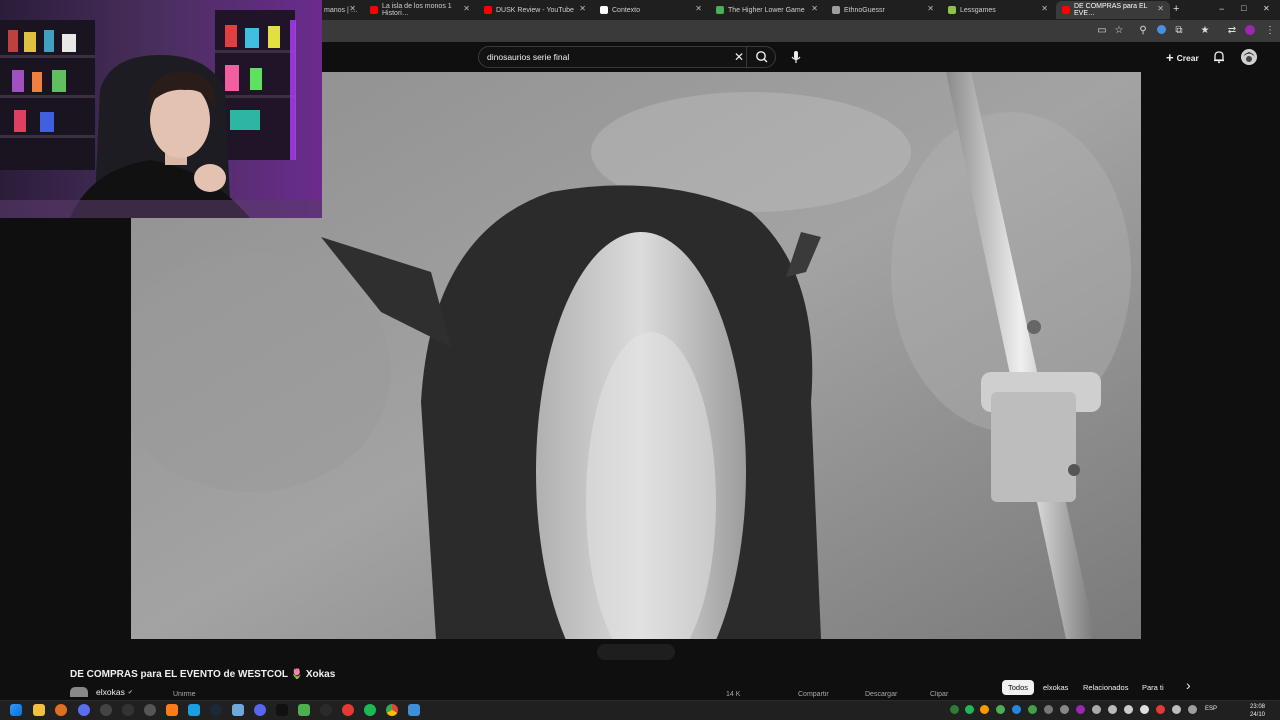  What do you see at coordinates (161, 109) in the screenshot?
I see `streamer-webcam-overlay` at bounding box center [161, 109].